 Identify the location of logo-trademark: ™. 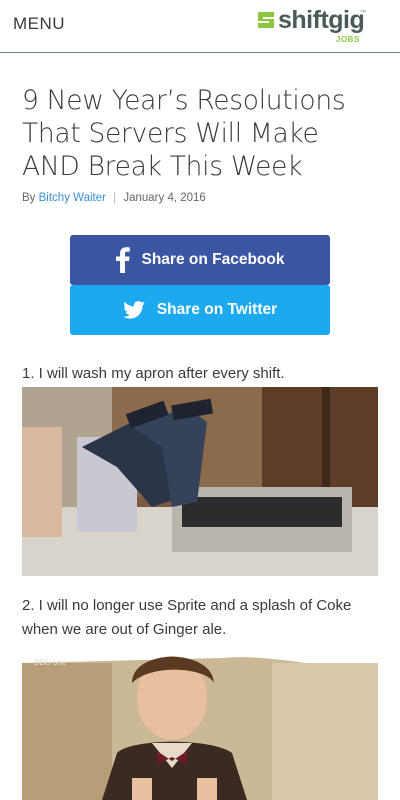
(363, 13).